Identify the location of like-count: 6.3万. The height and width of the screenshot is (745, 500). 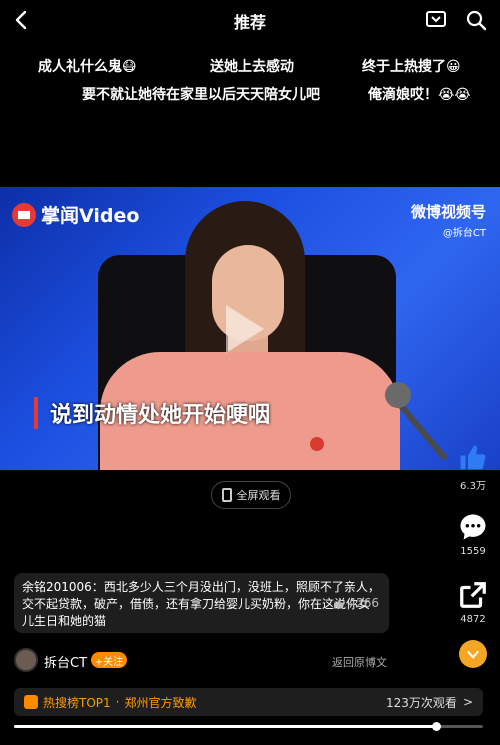
(473, 486).